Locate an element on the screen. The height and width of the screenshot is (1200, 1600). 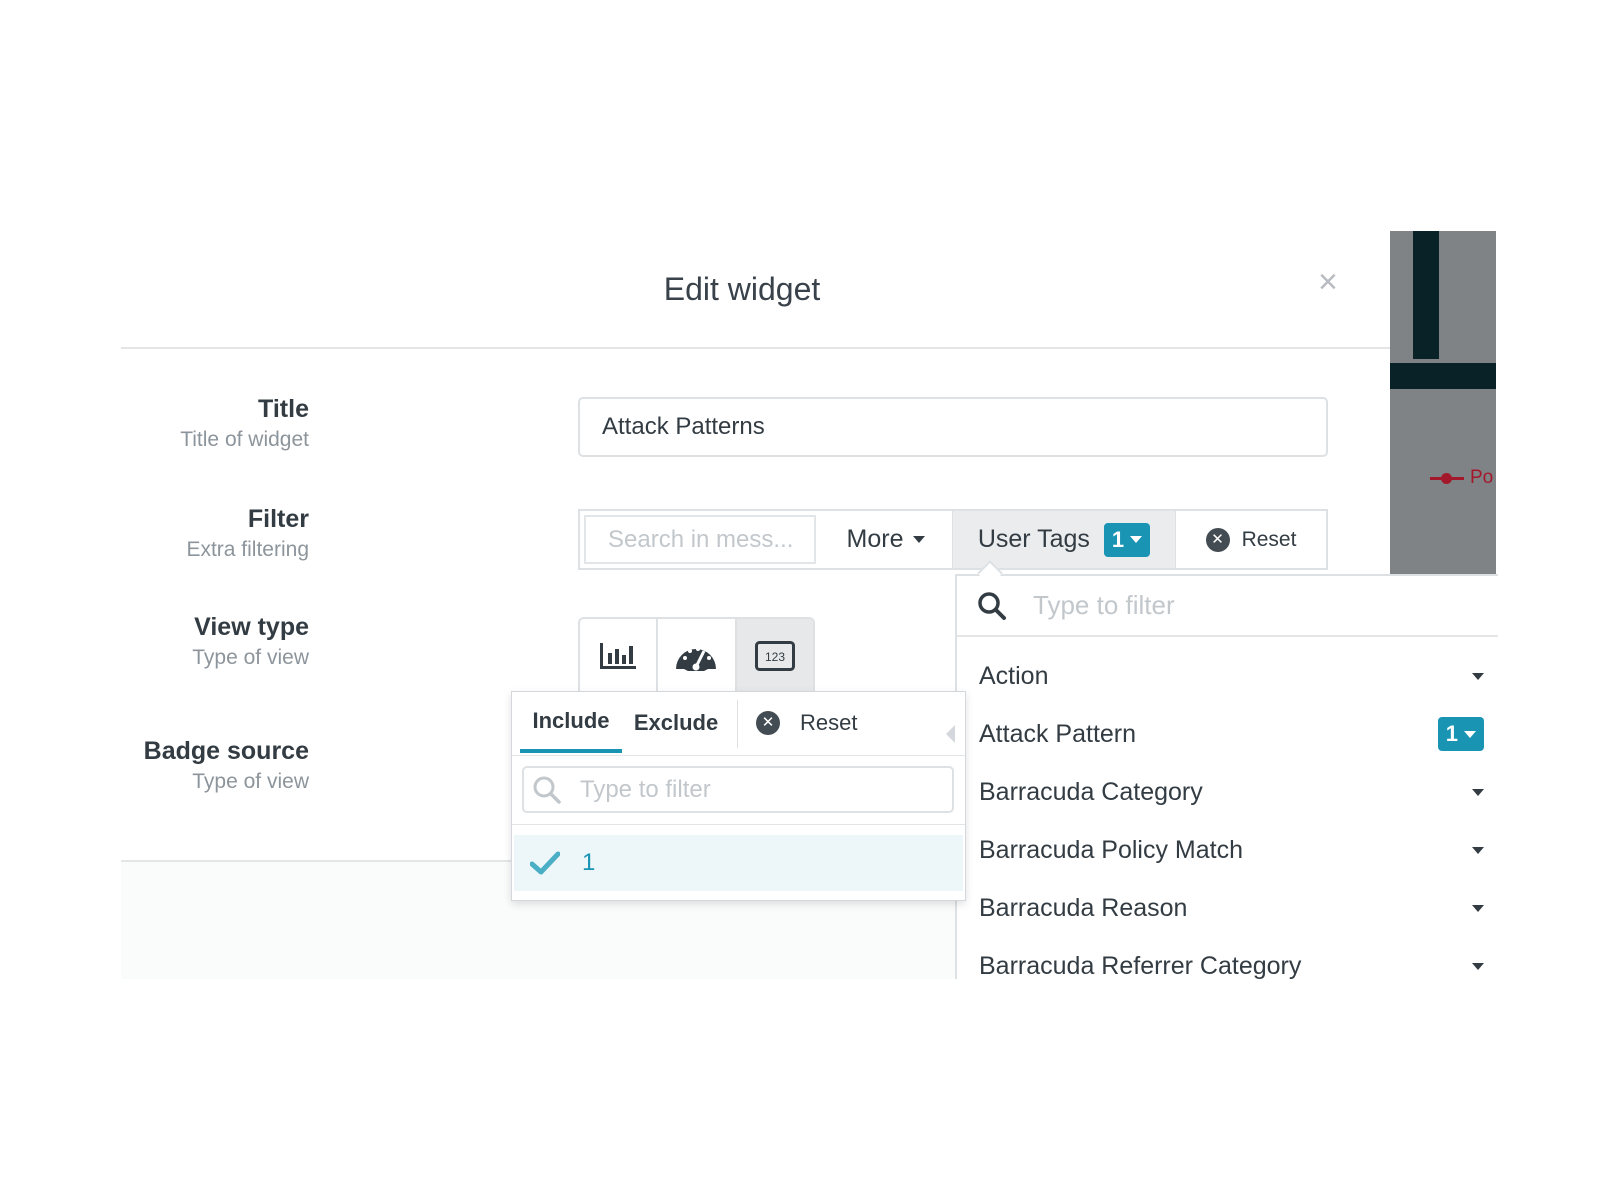
title-label-group: Title Title of widget is located at coordinates (244, 424).